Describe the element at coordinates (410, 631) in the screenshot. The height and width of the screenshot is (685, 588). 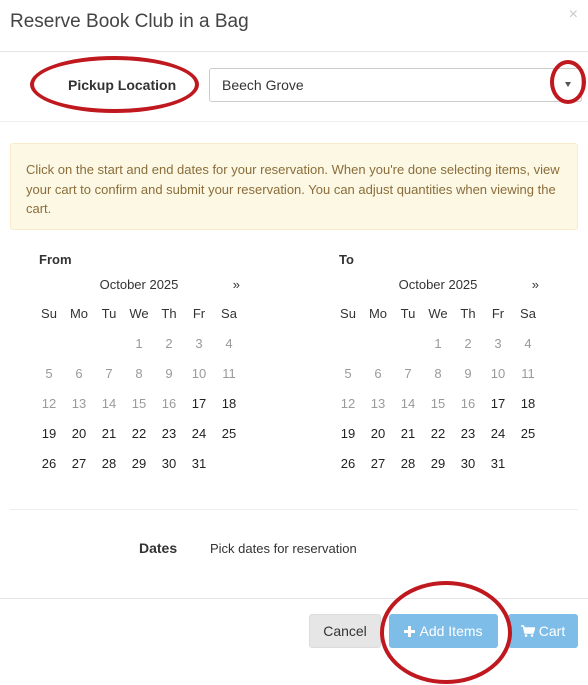
I see `plus-icon` at that location.